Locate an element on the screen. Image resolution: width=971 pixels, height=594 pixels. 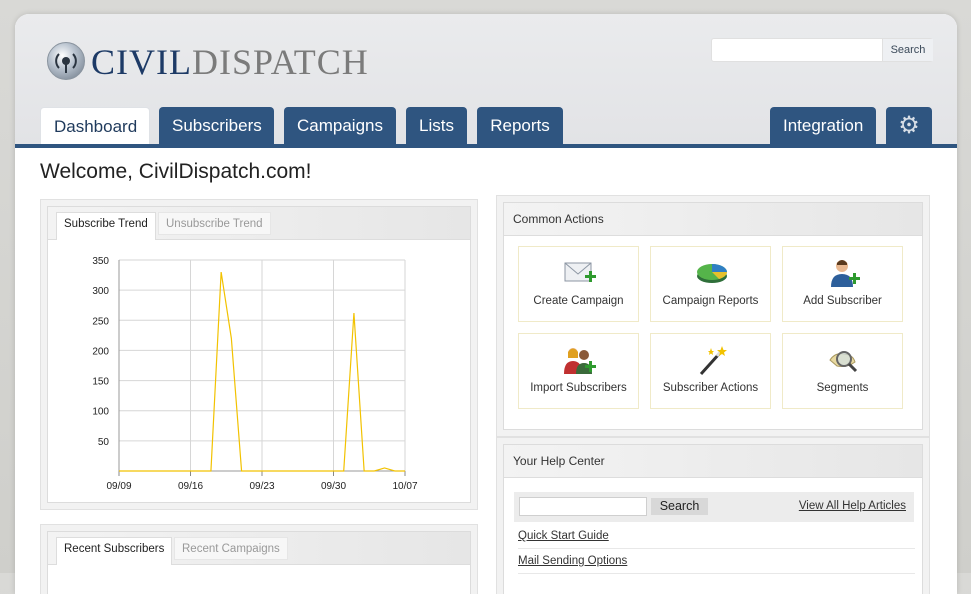
action-subscriber-actions: Subscriber Actions is located at coordinates (710, 371).